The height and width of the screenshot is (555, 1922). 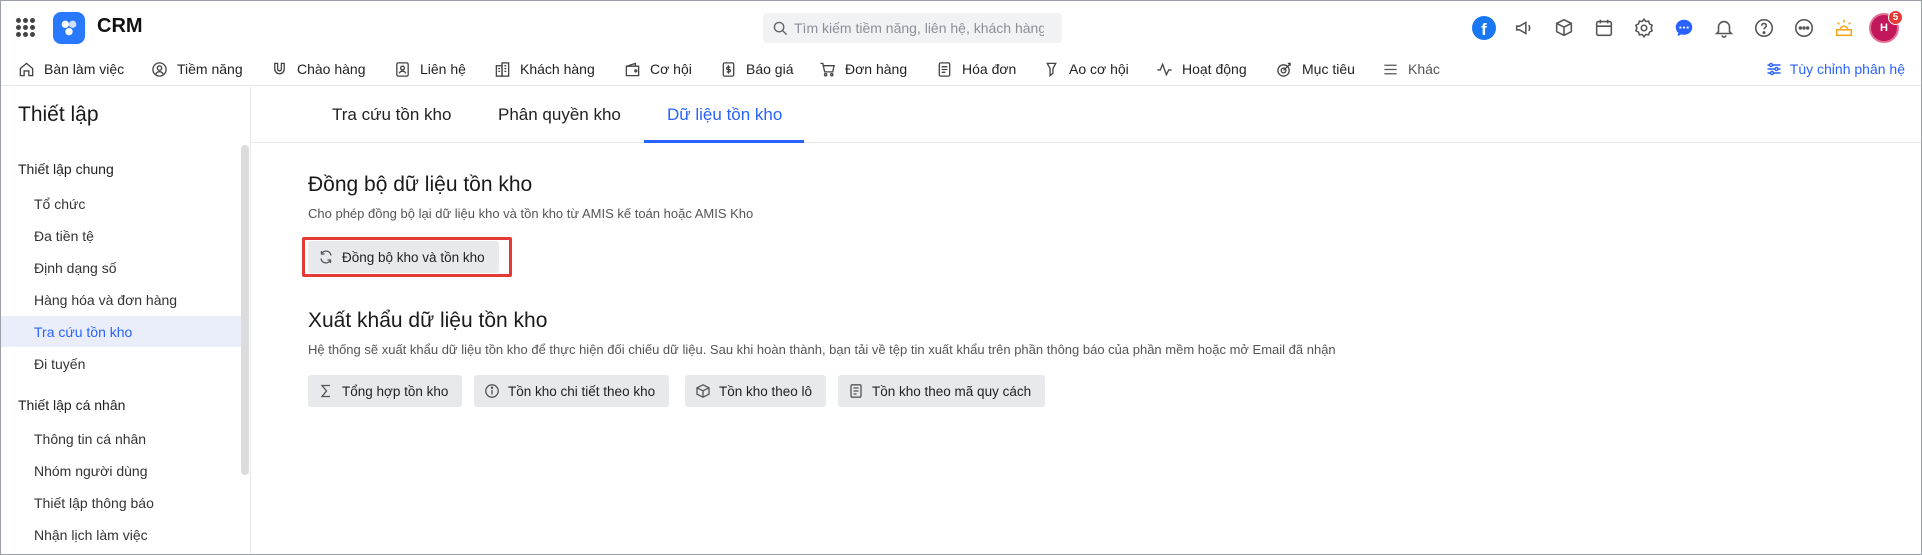 I want to click on tab-warehouse-permissions: Phân quyền kho, so click(x=559, y=115).